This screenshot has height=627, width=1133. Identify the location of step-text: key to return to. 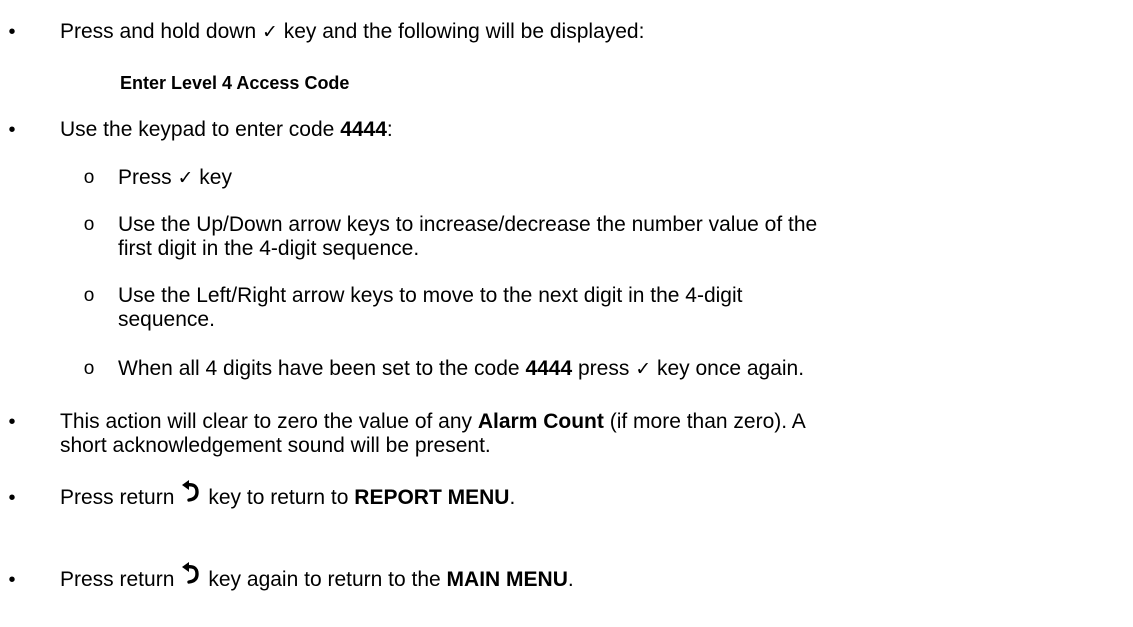
(281, 497).